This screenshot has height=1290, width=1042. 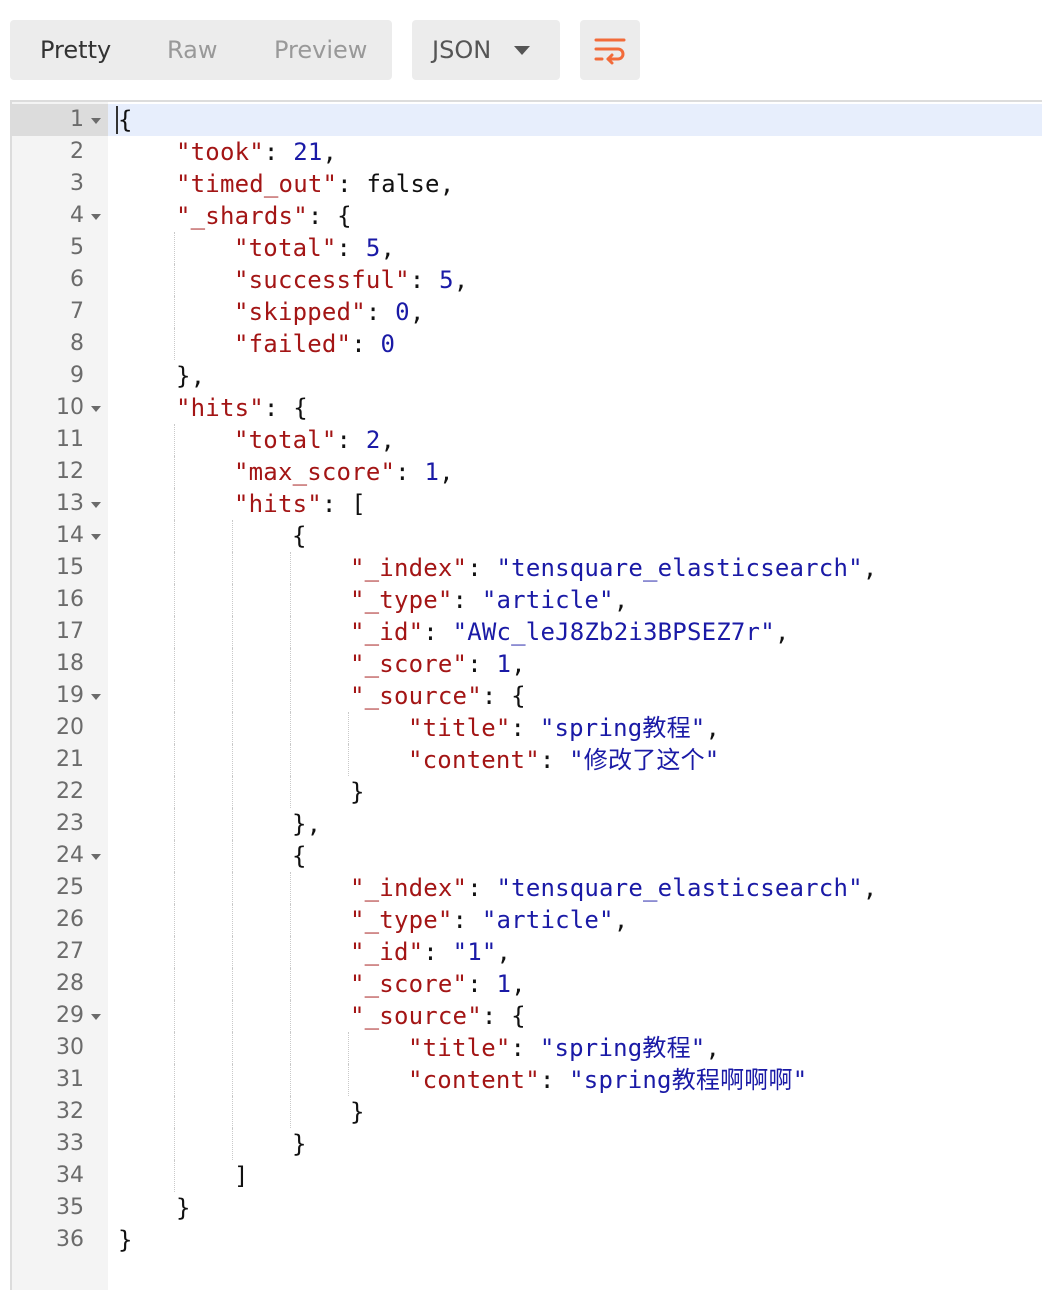 What do you see at coordinates (322, 280) in the screenshot?
I see `json-key: "successful"` at bounding box center [322, 280].